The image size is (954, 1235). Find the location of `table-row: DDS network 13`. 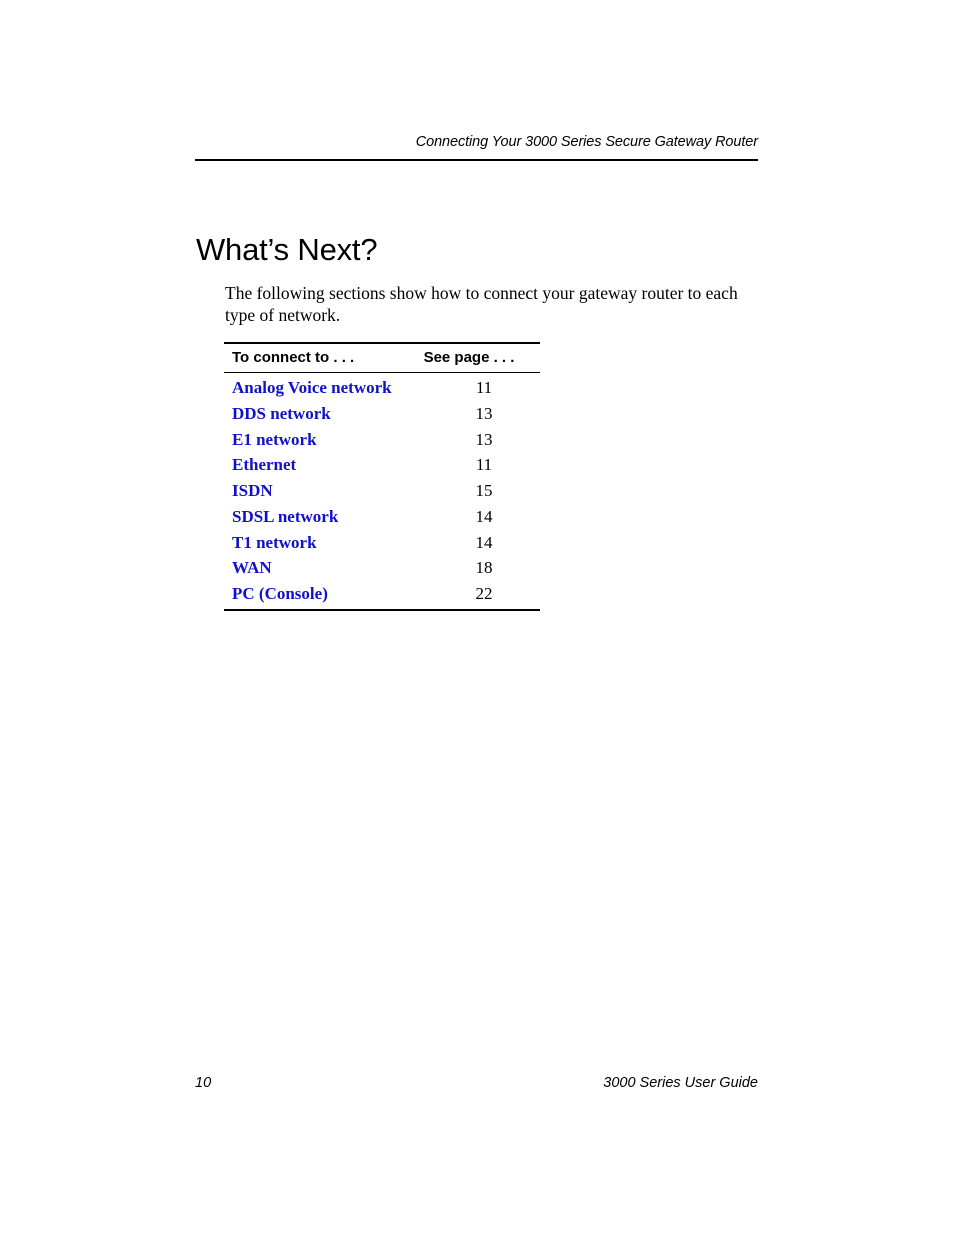

table-row: DDS network 13 is located at coordinates (382, 413).